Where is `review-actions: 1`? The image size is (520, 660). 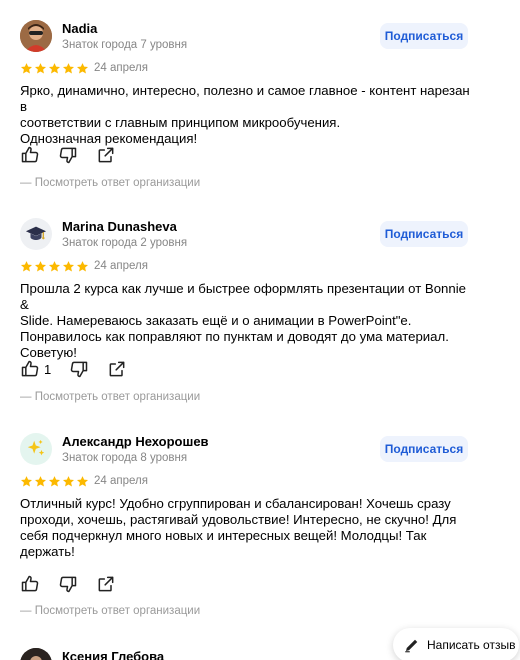
review-actions: 1 is located at coordinates (82, 369).